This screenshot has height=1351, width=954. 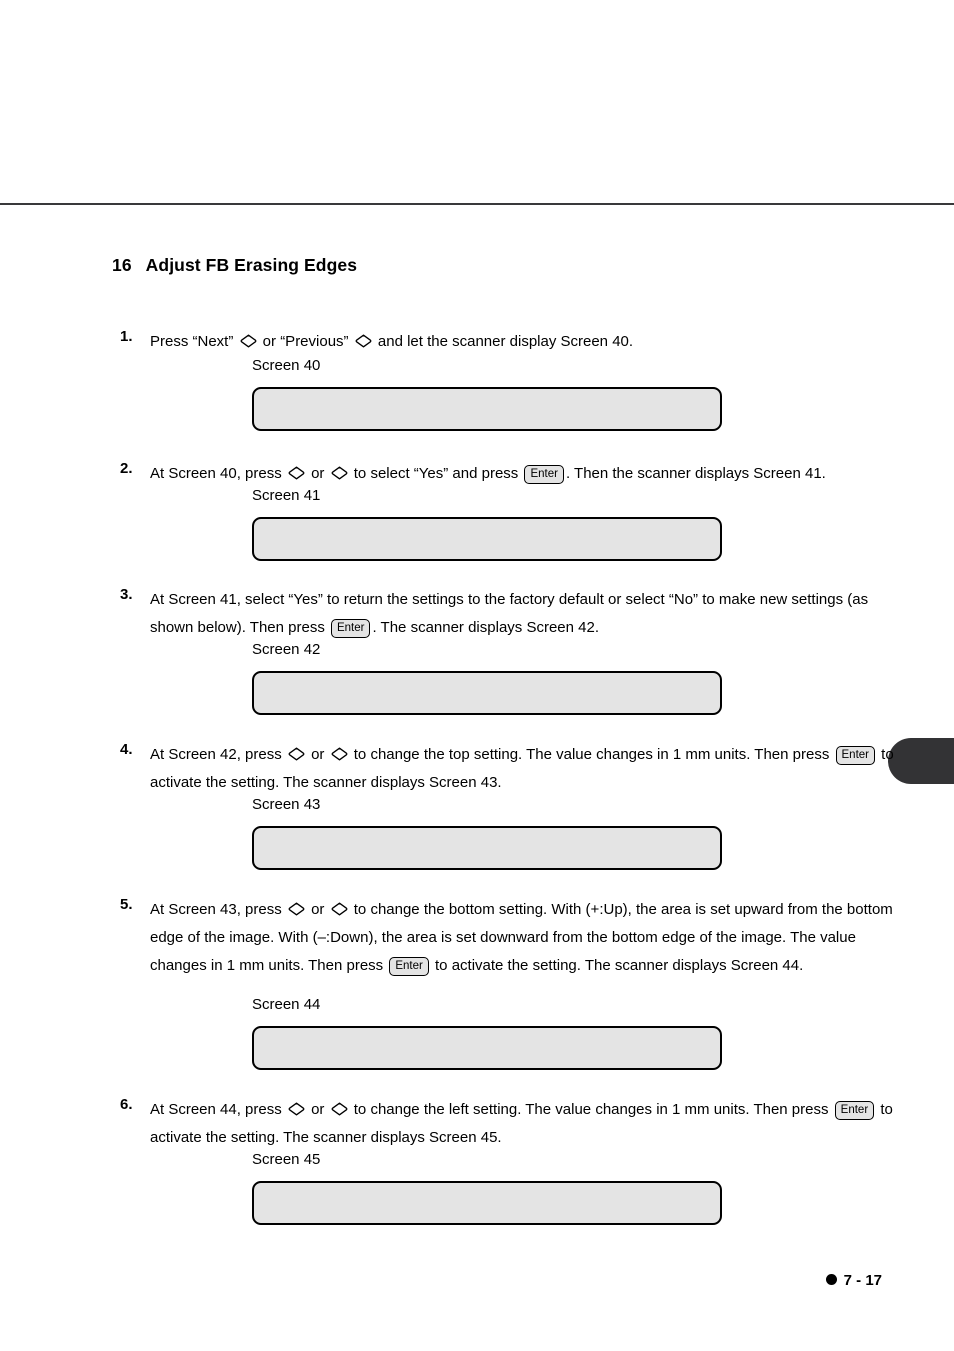 What do you see at coordinates (126, 904) in the screenshot?
I see `step-number: 5.` at bounding box center [126, 904].